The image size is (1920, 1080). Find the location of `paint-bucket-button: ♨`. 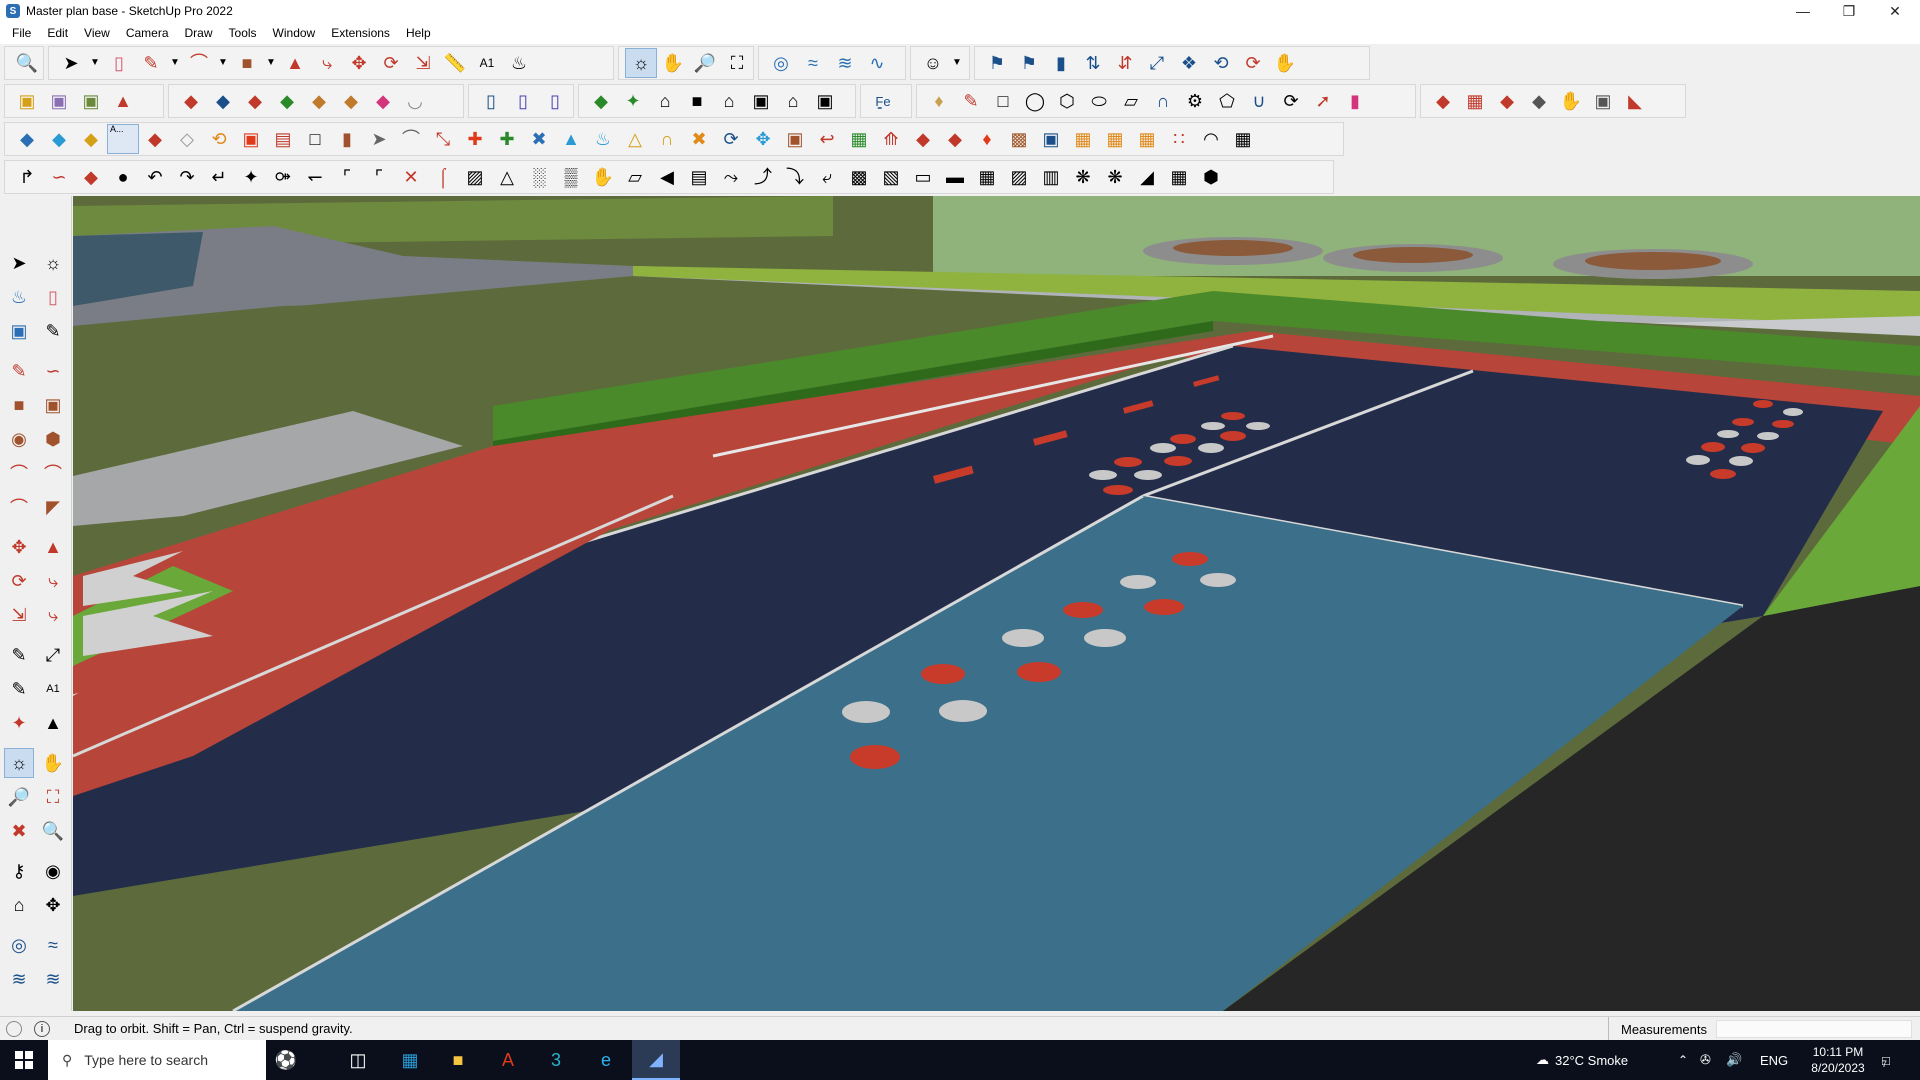

paint-bucket-button: ♨ is located at coordinates (519, 63).